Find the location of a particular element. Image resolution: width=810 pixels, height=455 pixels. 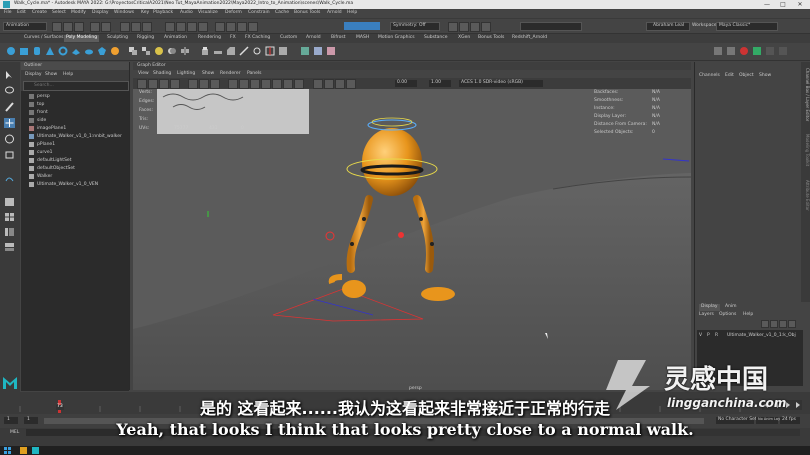

outliner-menu-display: Display is located at coordinates (33, 75).